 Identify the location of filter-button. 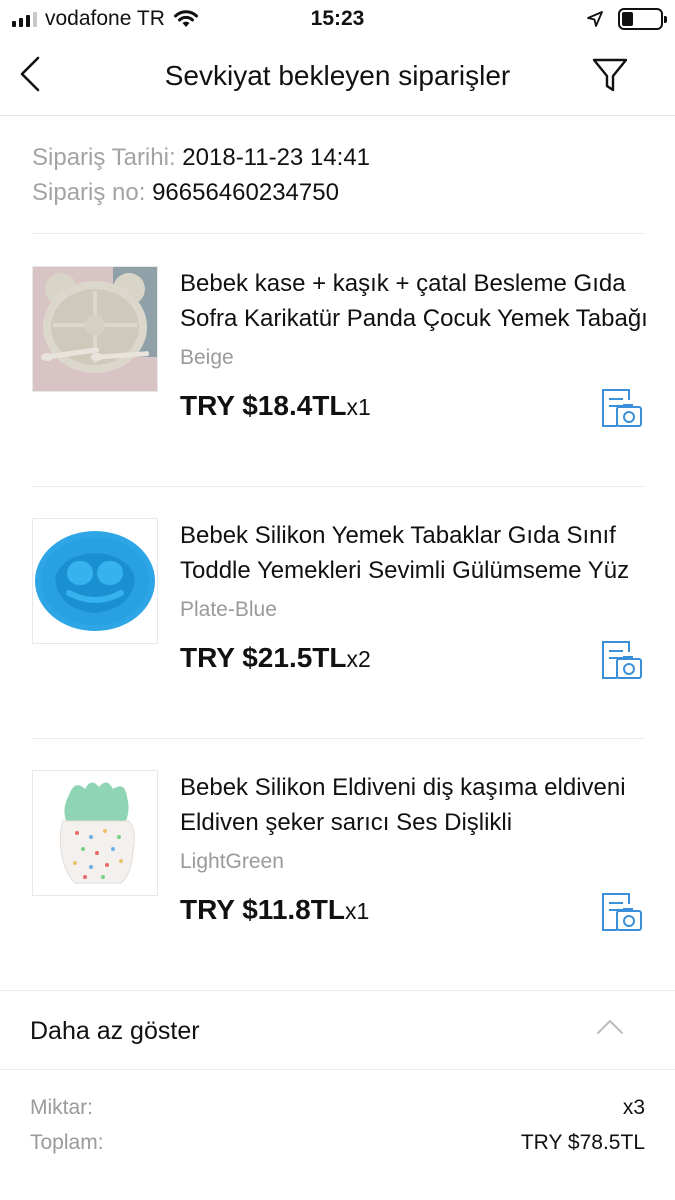
(610, 75).